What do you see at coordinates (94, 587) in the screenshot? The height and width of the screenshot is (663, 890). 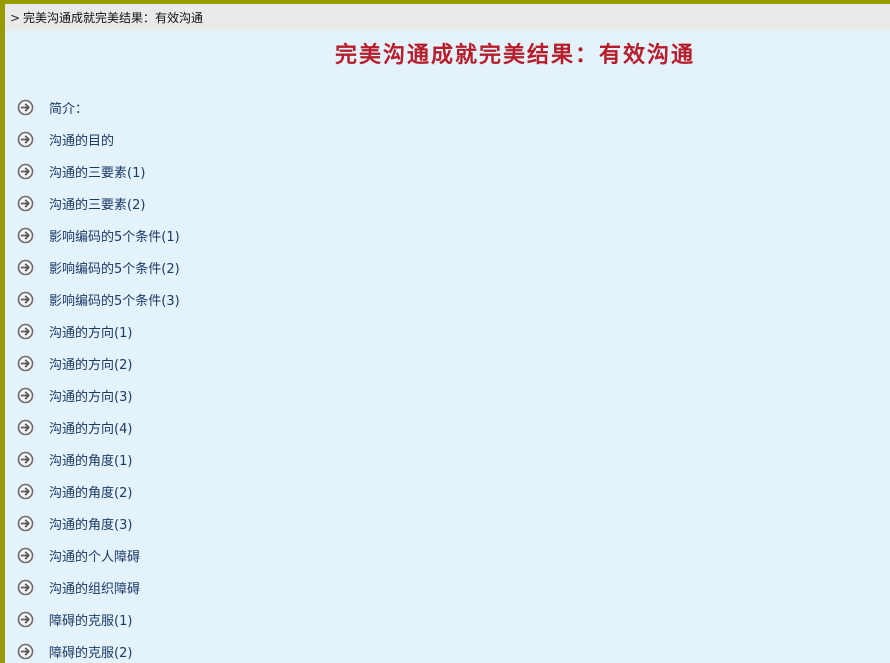 I see `toc-item-label: 沟通的组织障碍` at bounding box center [94, 587].